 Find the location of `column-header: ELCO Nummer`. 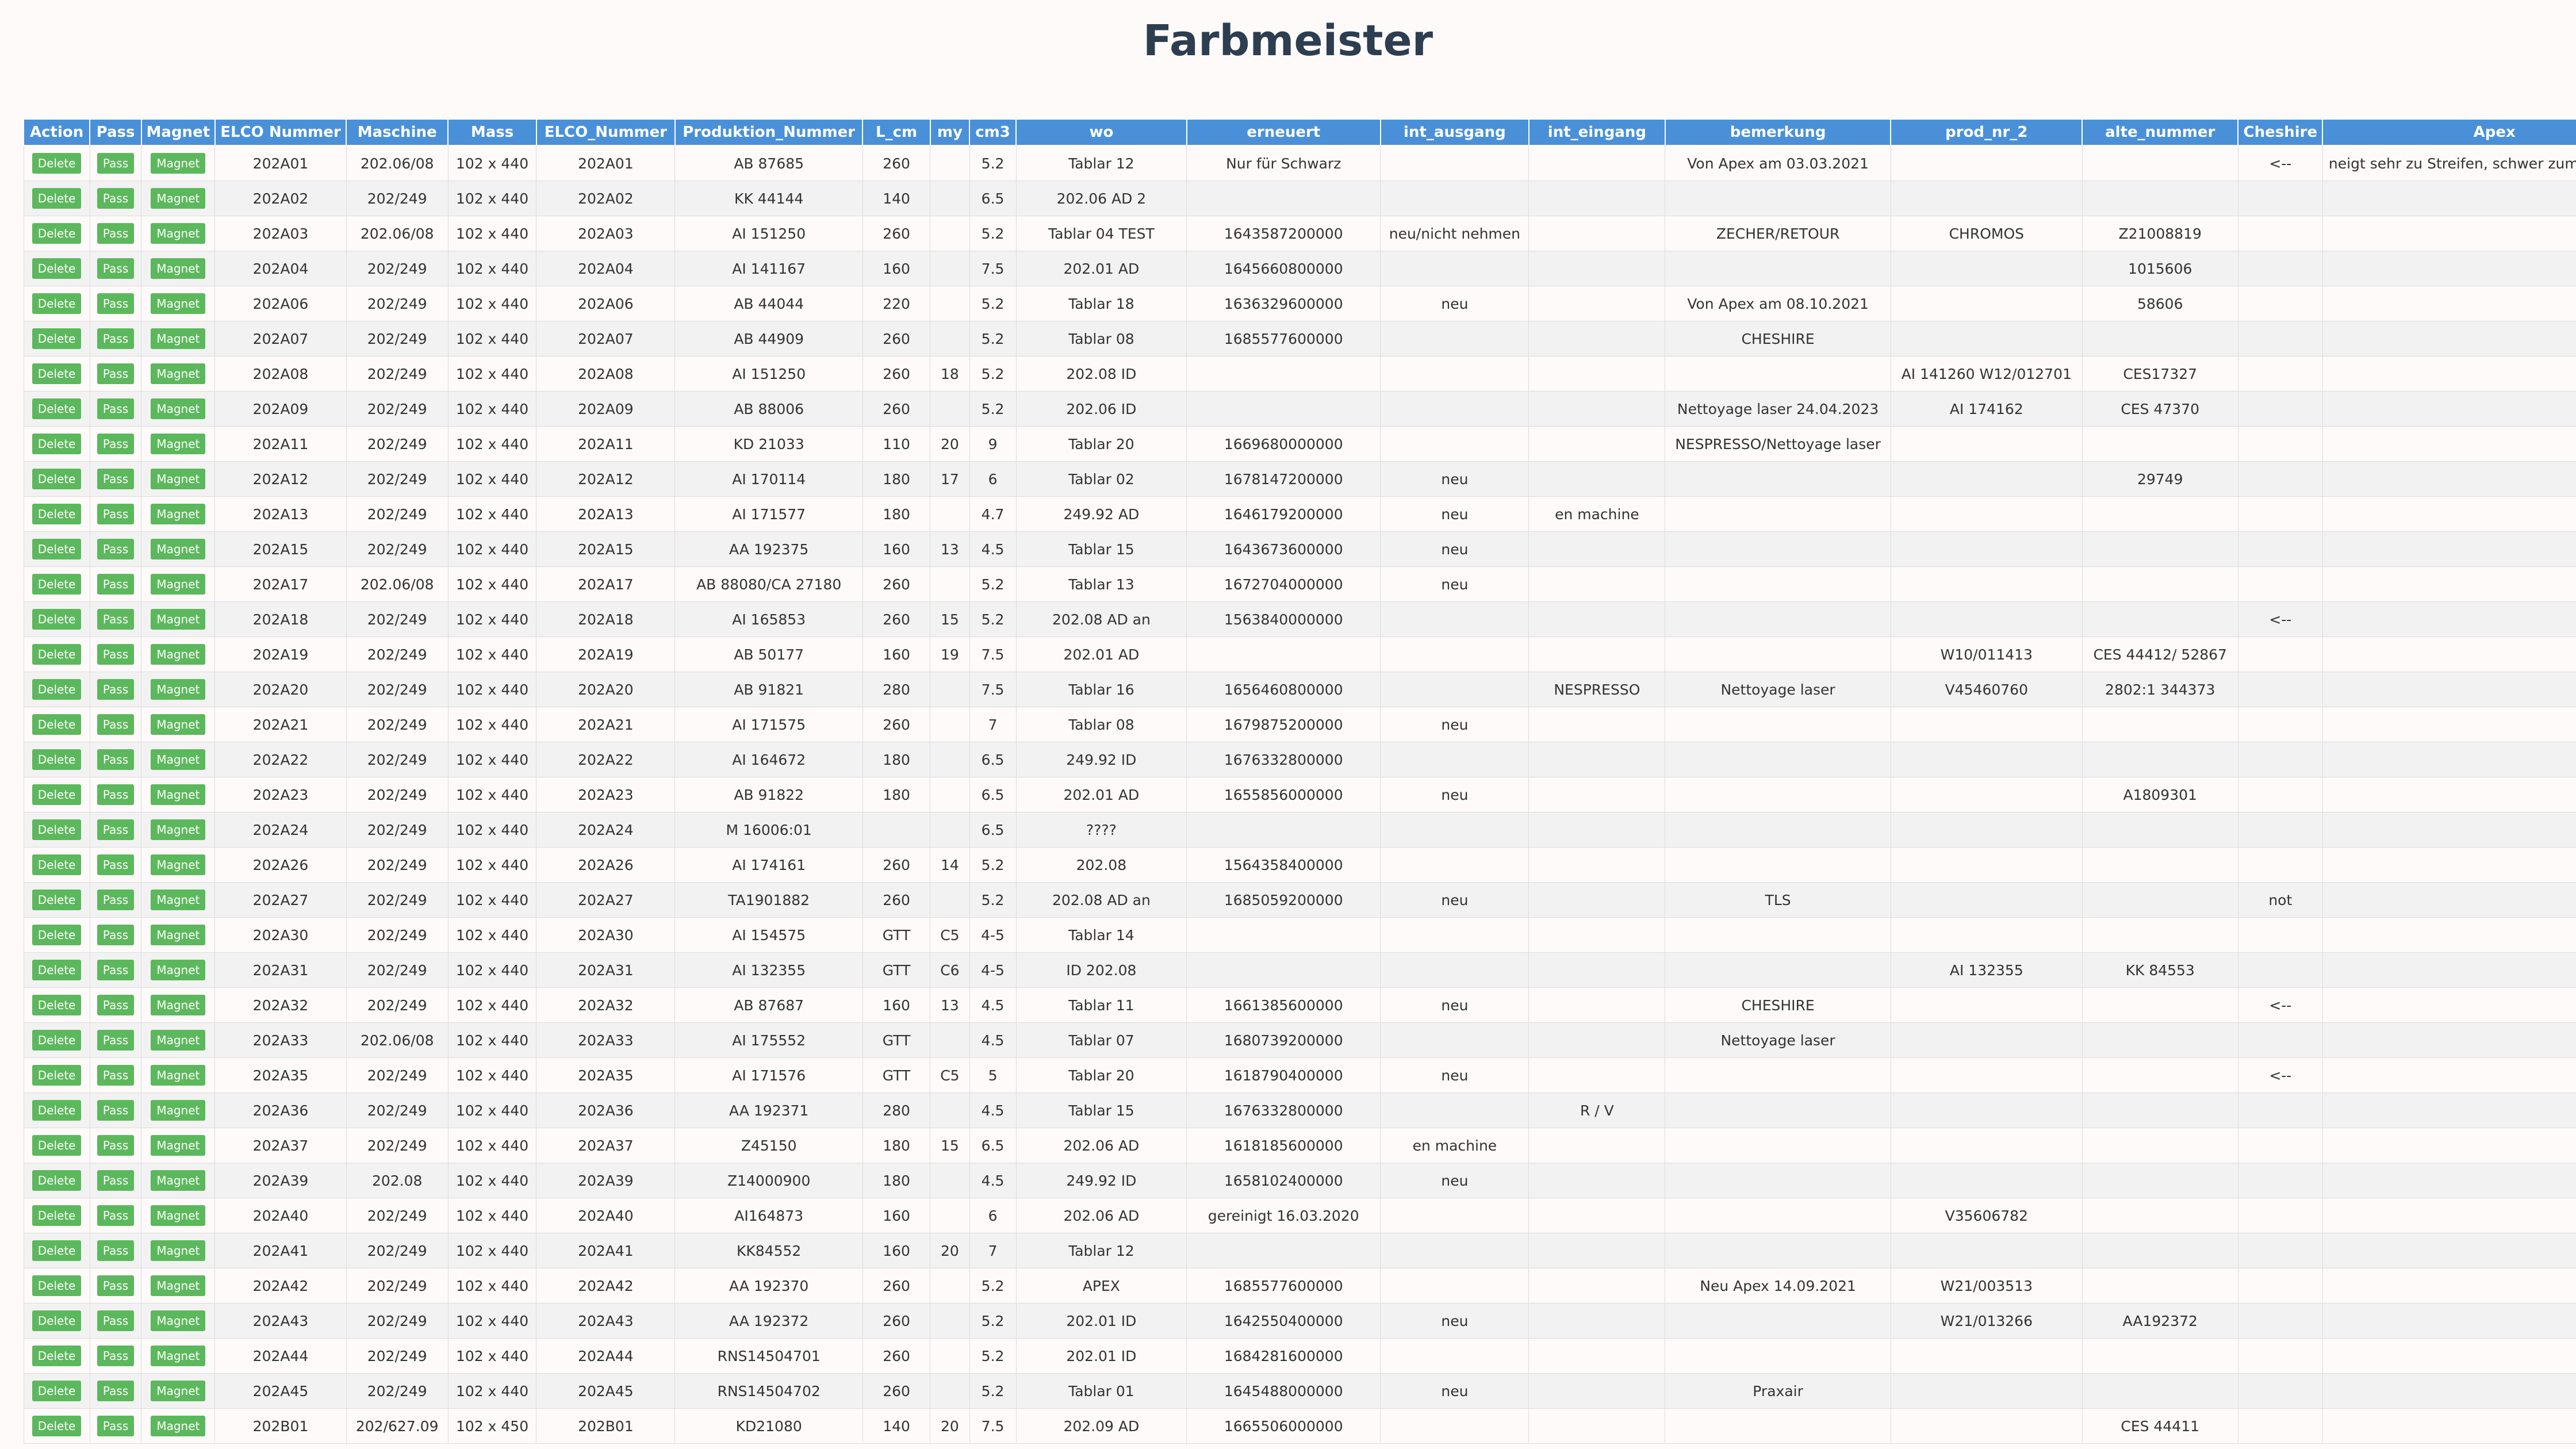

column-header: ELCO Nummer is located at coordinates (280, 132).